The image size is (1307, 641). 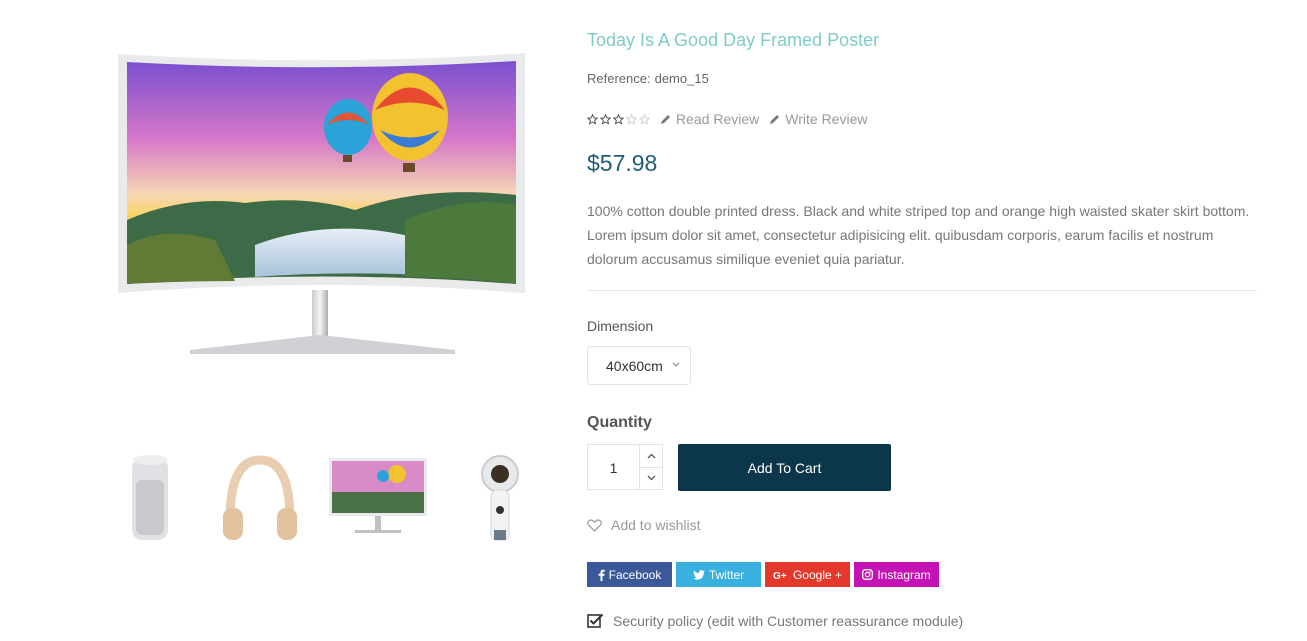 I want to click on star-rating, so click(x=618, y=119).